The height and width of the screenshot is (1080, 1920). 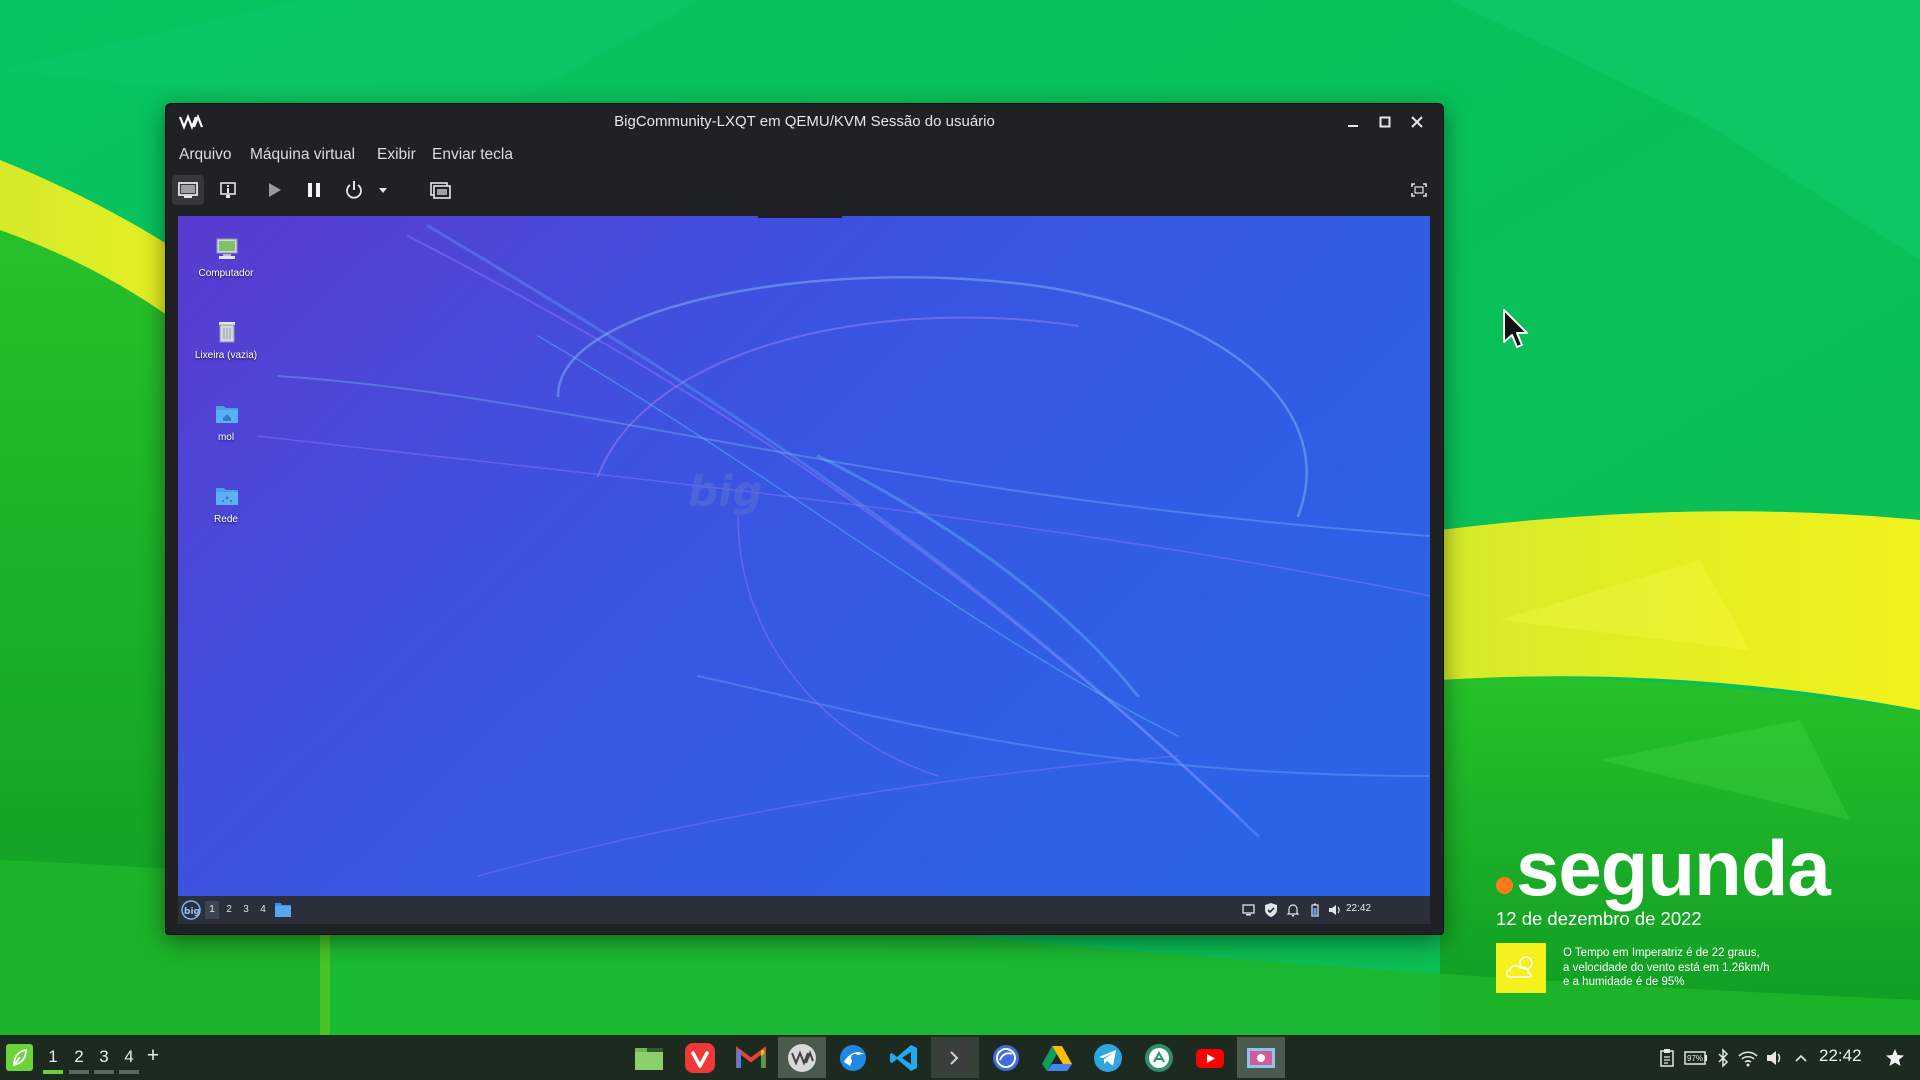 I want to click on close-icon, so click(x=1417, y=122).